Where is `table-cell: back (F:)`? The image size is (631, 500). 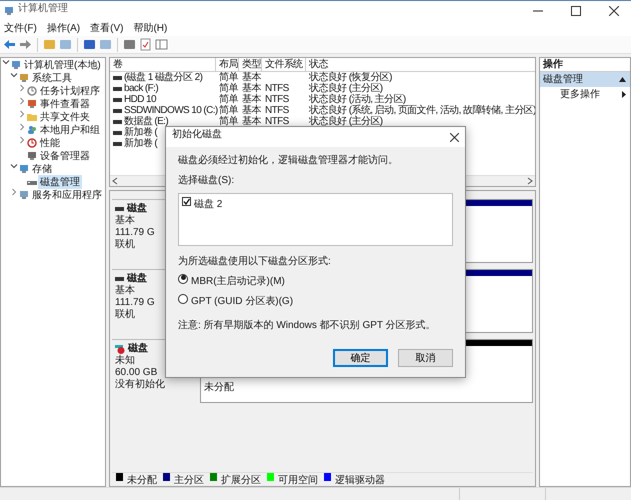 table-cell: back (F:) is located at coordinates (141, 88).